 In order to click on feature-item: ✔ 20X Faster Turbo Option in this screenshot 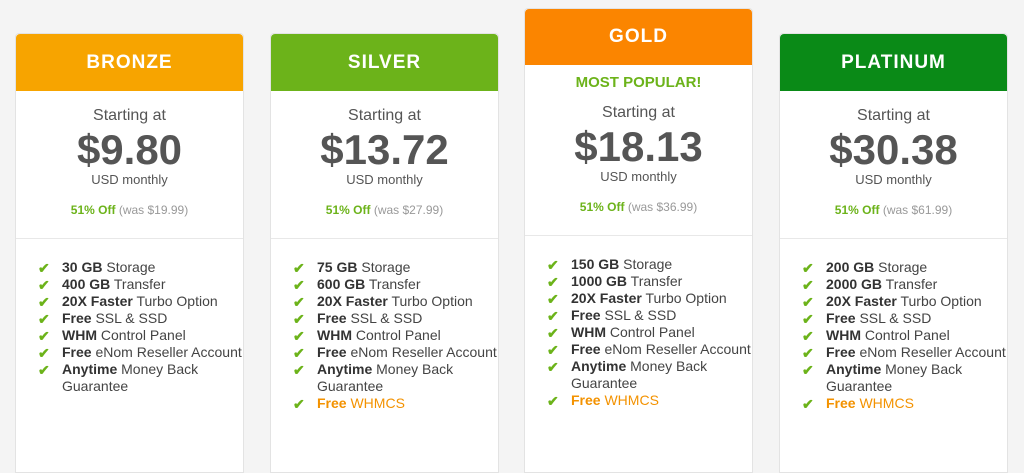, I will do `click(904, 301)`.